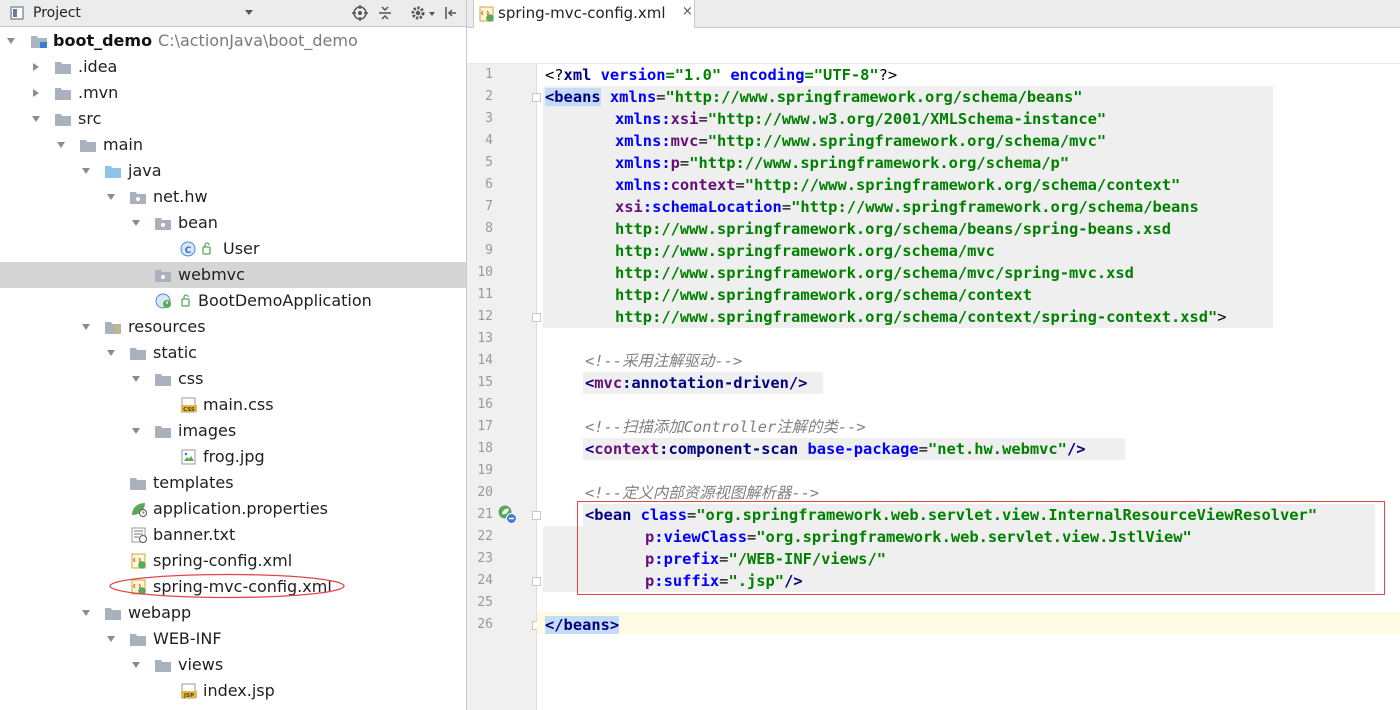 The image size is (1400, 710). I want to click on tree-item-label: main.css, so click(238, 404).